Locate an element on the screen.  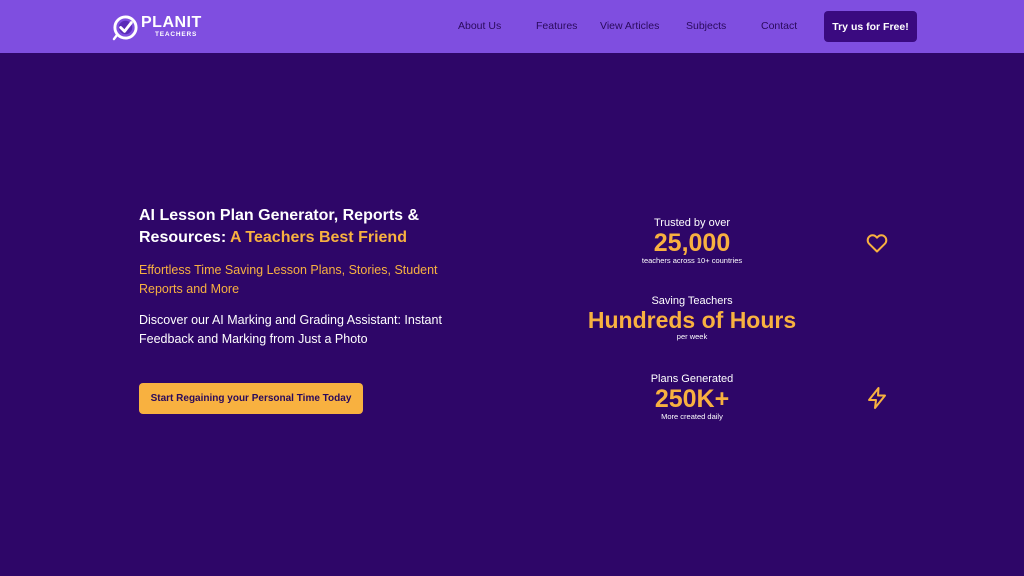
stat-note: teachers across 10+ countries is located at coordinates (692, 261).